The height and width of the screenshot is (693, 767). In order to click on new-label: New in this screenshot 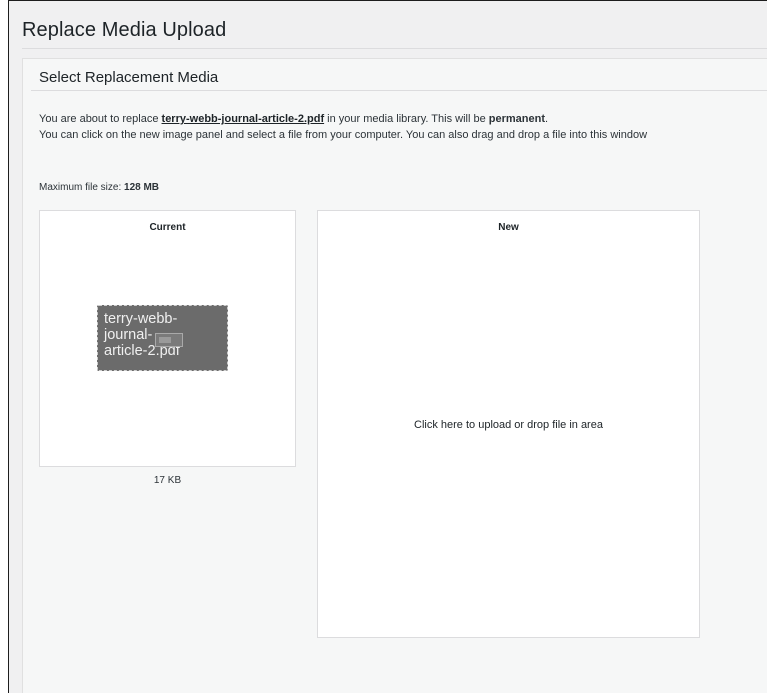, I will do `click(508, 227)`.